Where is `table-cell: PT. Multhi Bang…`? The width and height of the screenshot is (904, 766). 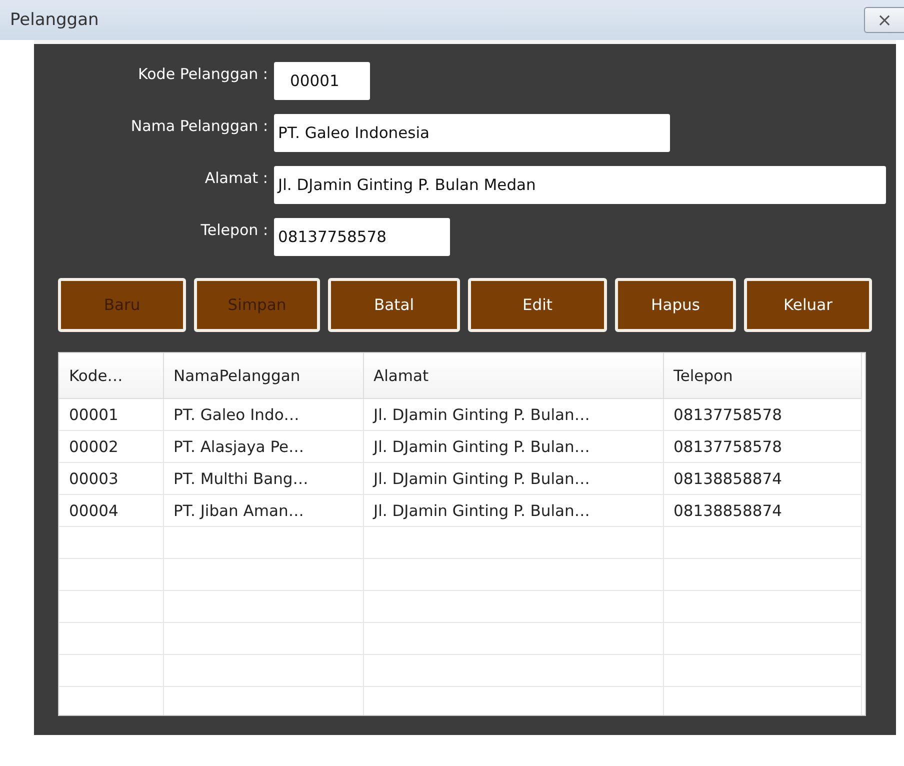
table-cell: PT. Multhi Bang… is located at coordinates (241, 479).